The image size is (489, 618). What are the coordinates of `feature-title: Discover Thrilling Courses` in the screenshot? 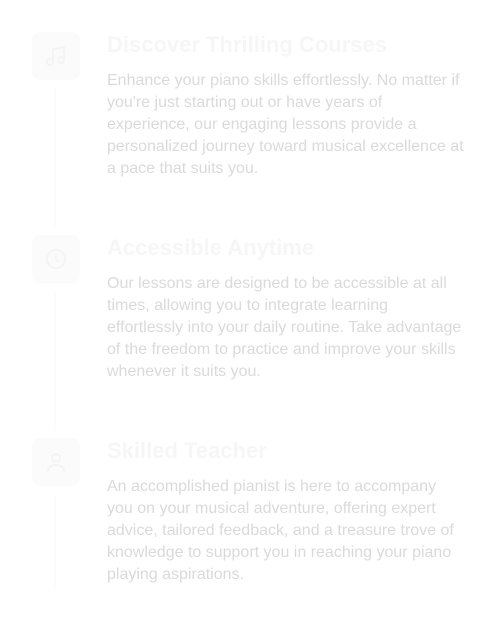 It's located at (247, 44).